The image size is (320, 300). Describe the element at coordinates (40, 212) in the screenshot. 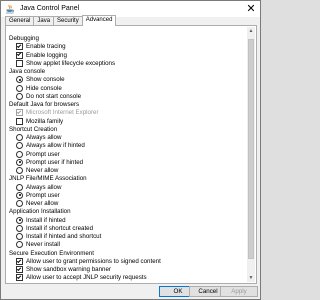

I see `settings-category: Application Installation` at that location.